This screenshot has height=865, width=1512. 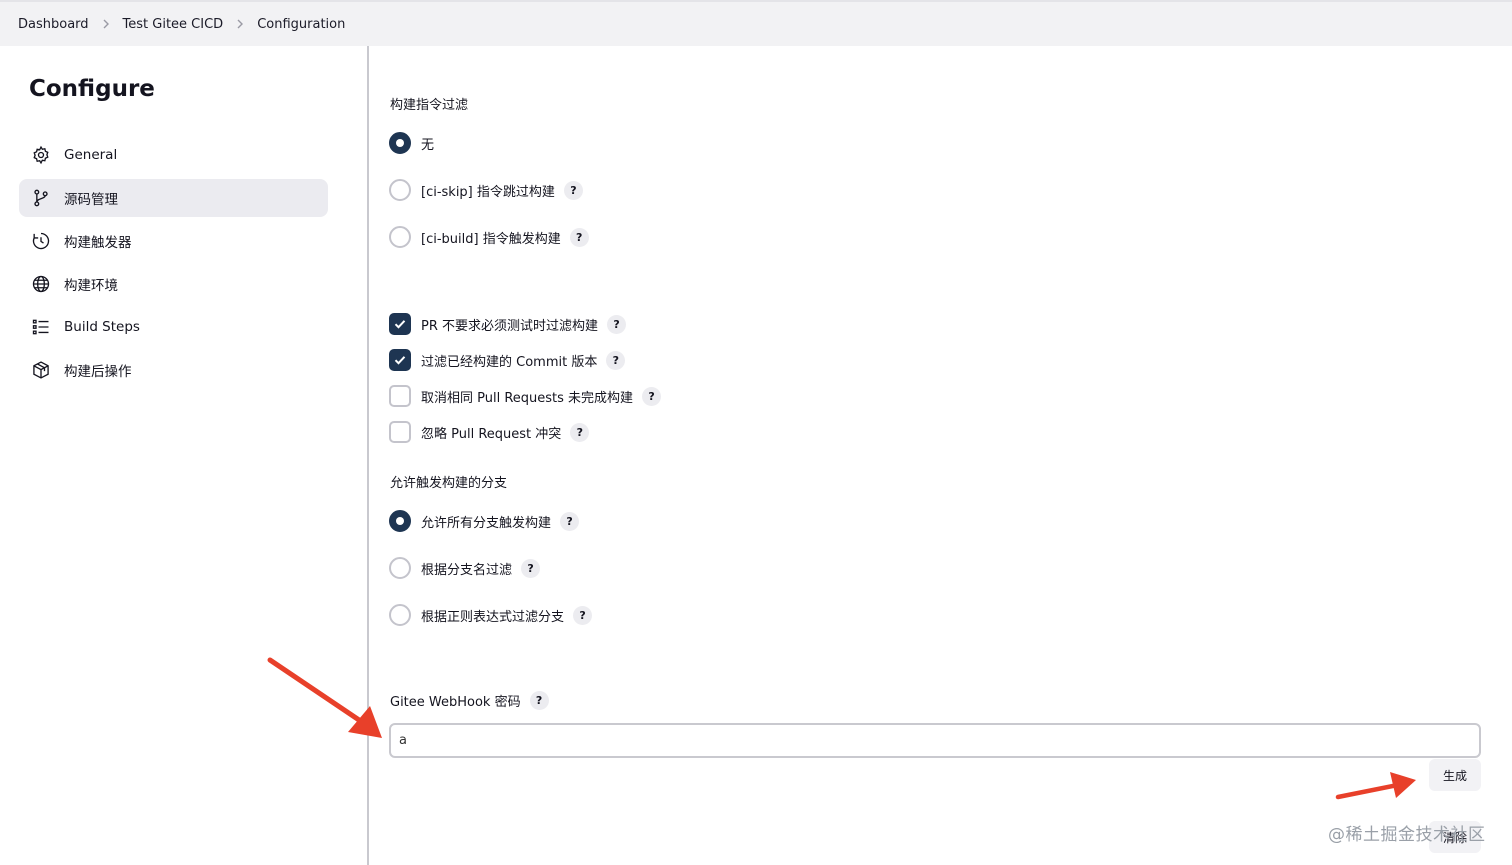 What do you see at coordinates (91, 155) in the screenshot?
I see `sidebar-item-label: General` at bounding box center [91, 155].